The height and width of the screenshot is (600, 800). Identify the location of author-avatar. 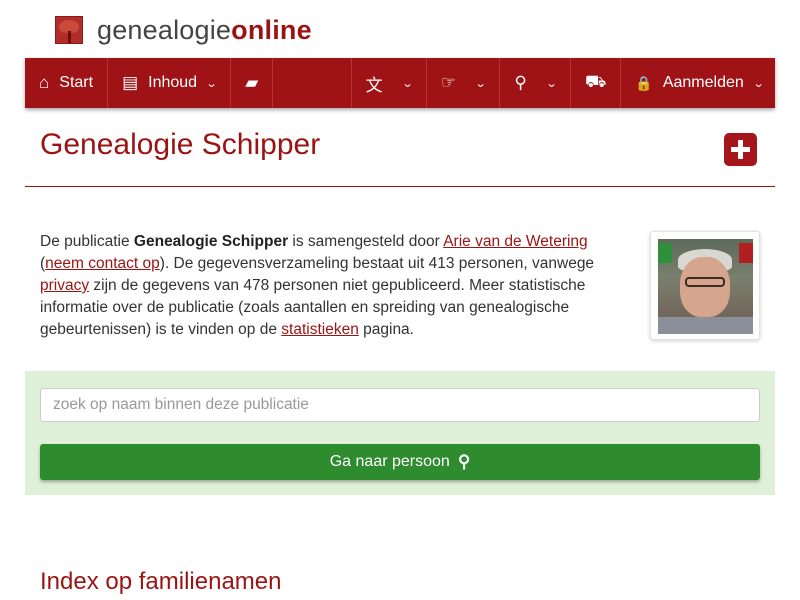
(705, 285).